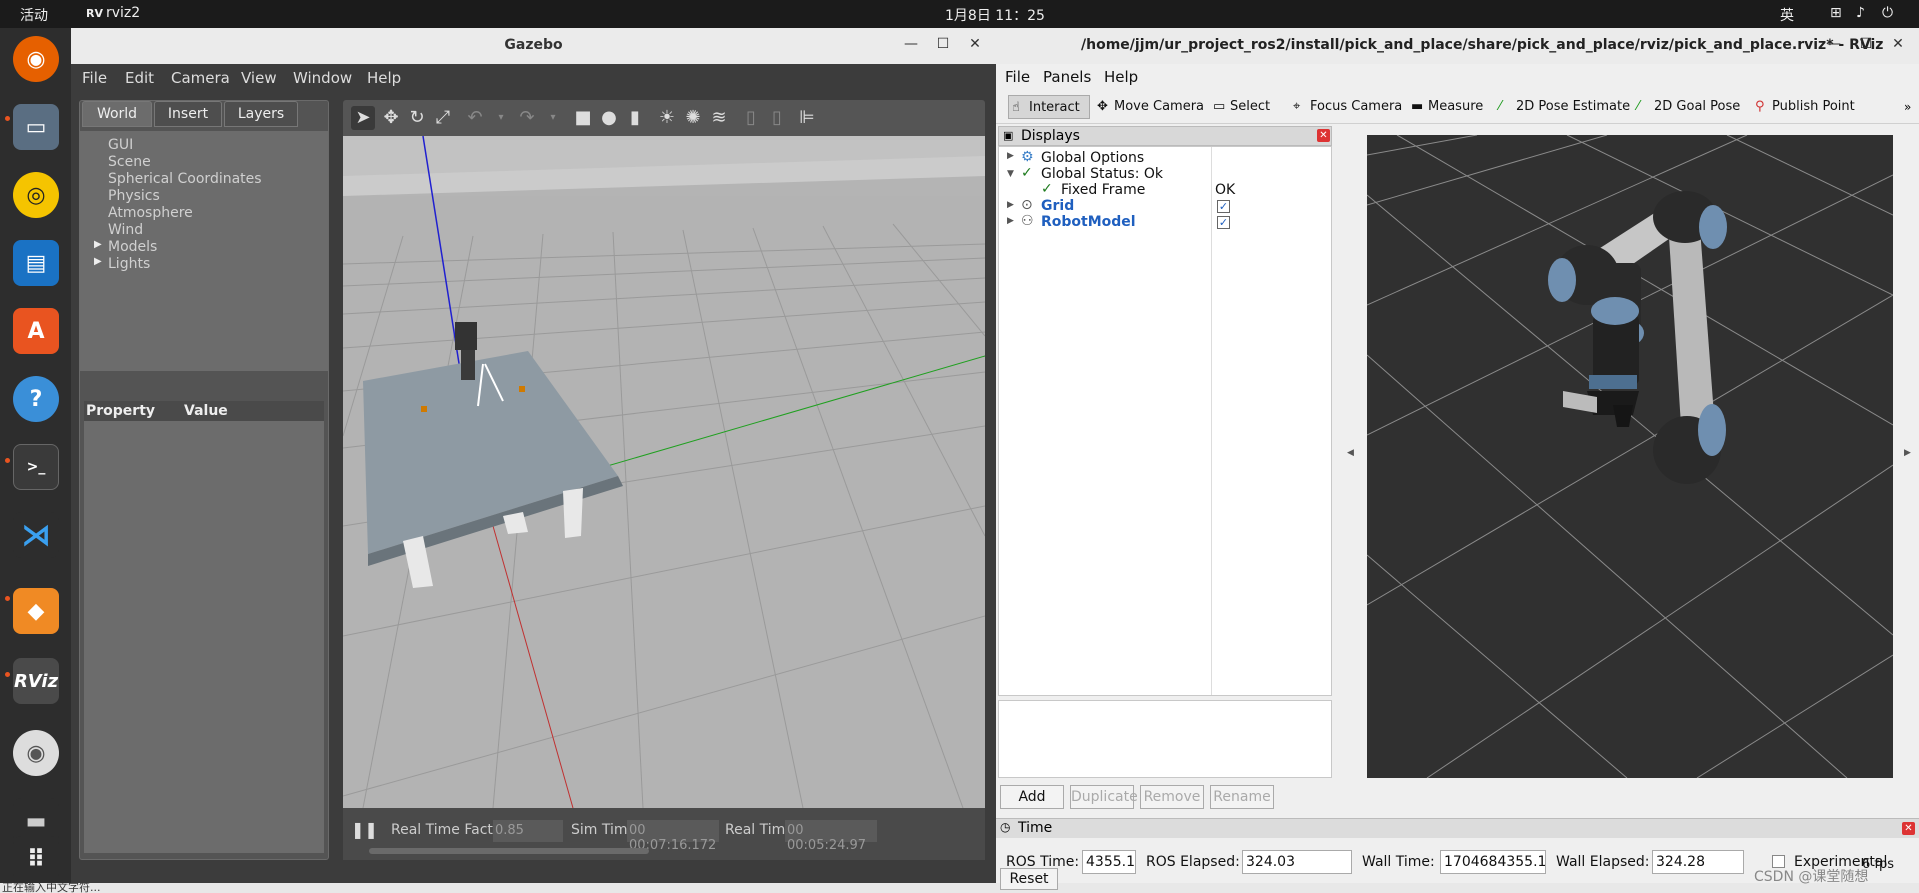 The width and height of the screenshot is (1919, 893). I want to click on tool-interact: ☝ Interact, so click(1049, 107).